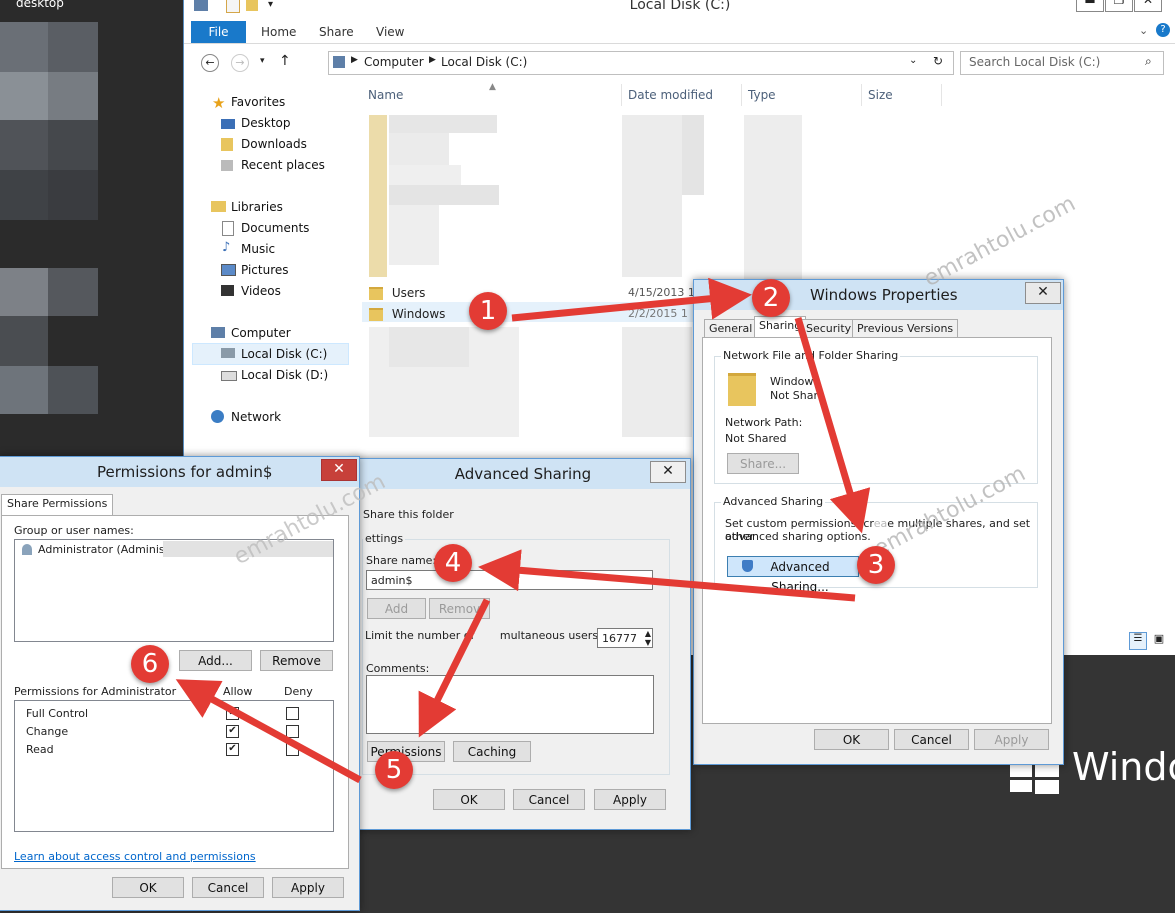 The width and height of the screenshot is (1175, 913). I want to click on step-badge-3: 3, so click(876, 565).